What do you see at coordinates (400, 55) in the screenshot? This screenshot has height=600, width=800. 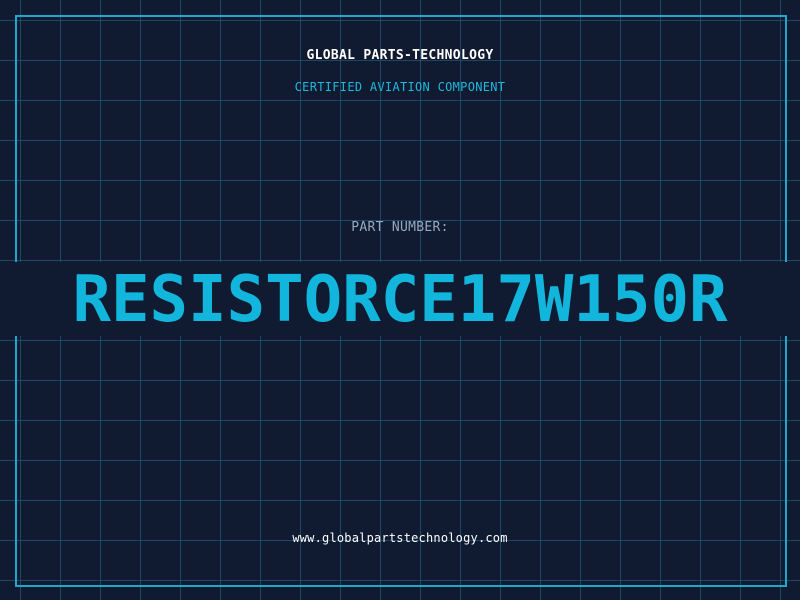 I see `company-name: GLOBAL PARTS-TECHNOLOGY` at bounding box center [400, 55].